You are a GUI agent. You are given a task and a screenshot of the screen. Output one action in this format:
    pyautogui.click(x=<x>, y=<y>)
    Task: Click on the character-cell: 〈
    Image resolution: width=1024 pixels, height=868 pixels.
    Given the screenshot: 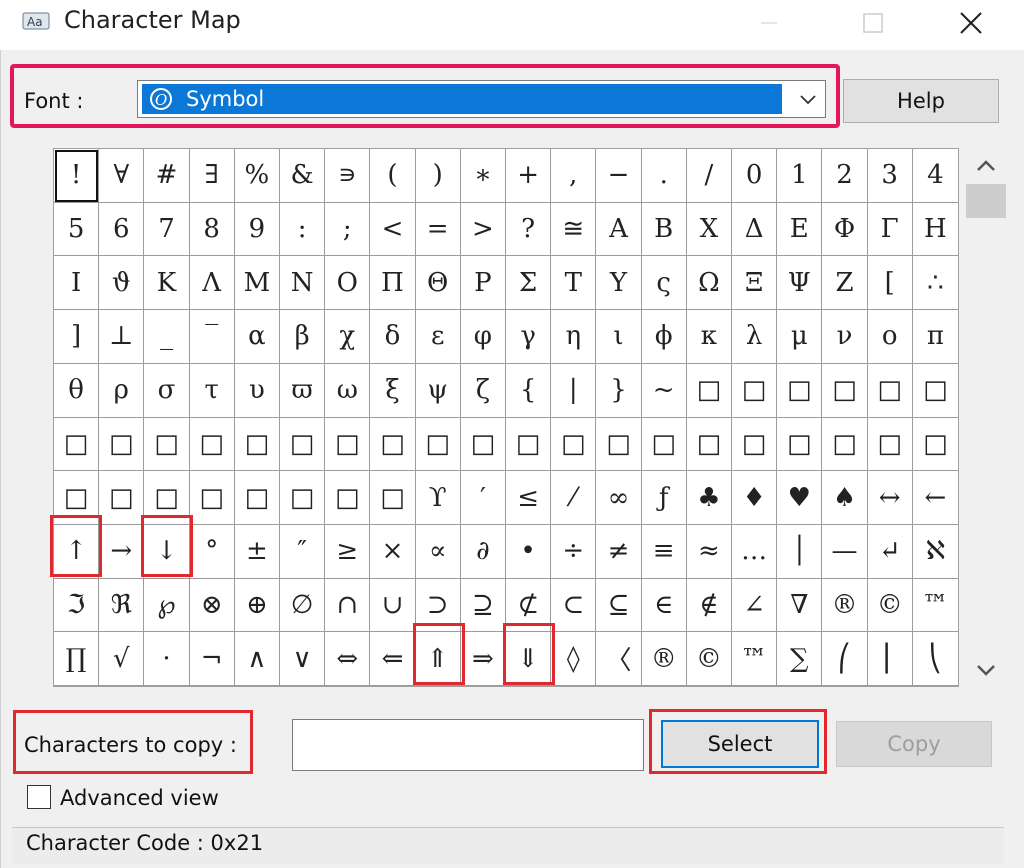 What is the action you would take?
    pyautogui.click(x=619, y=659)
    